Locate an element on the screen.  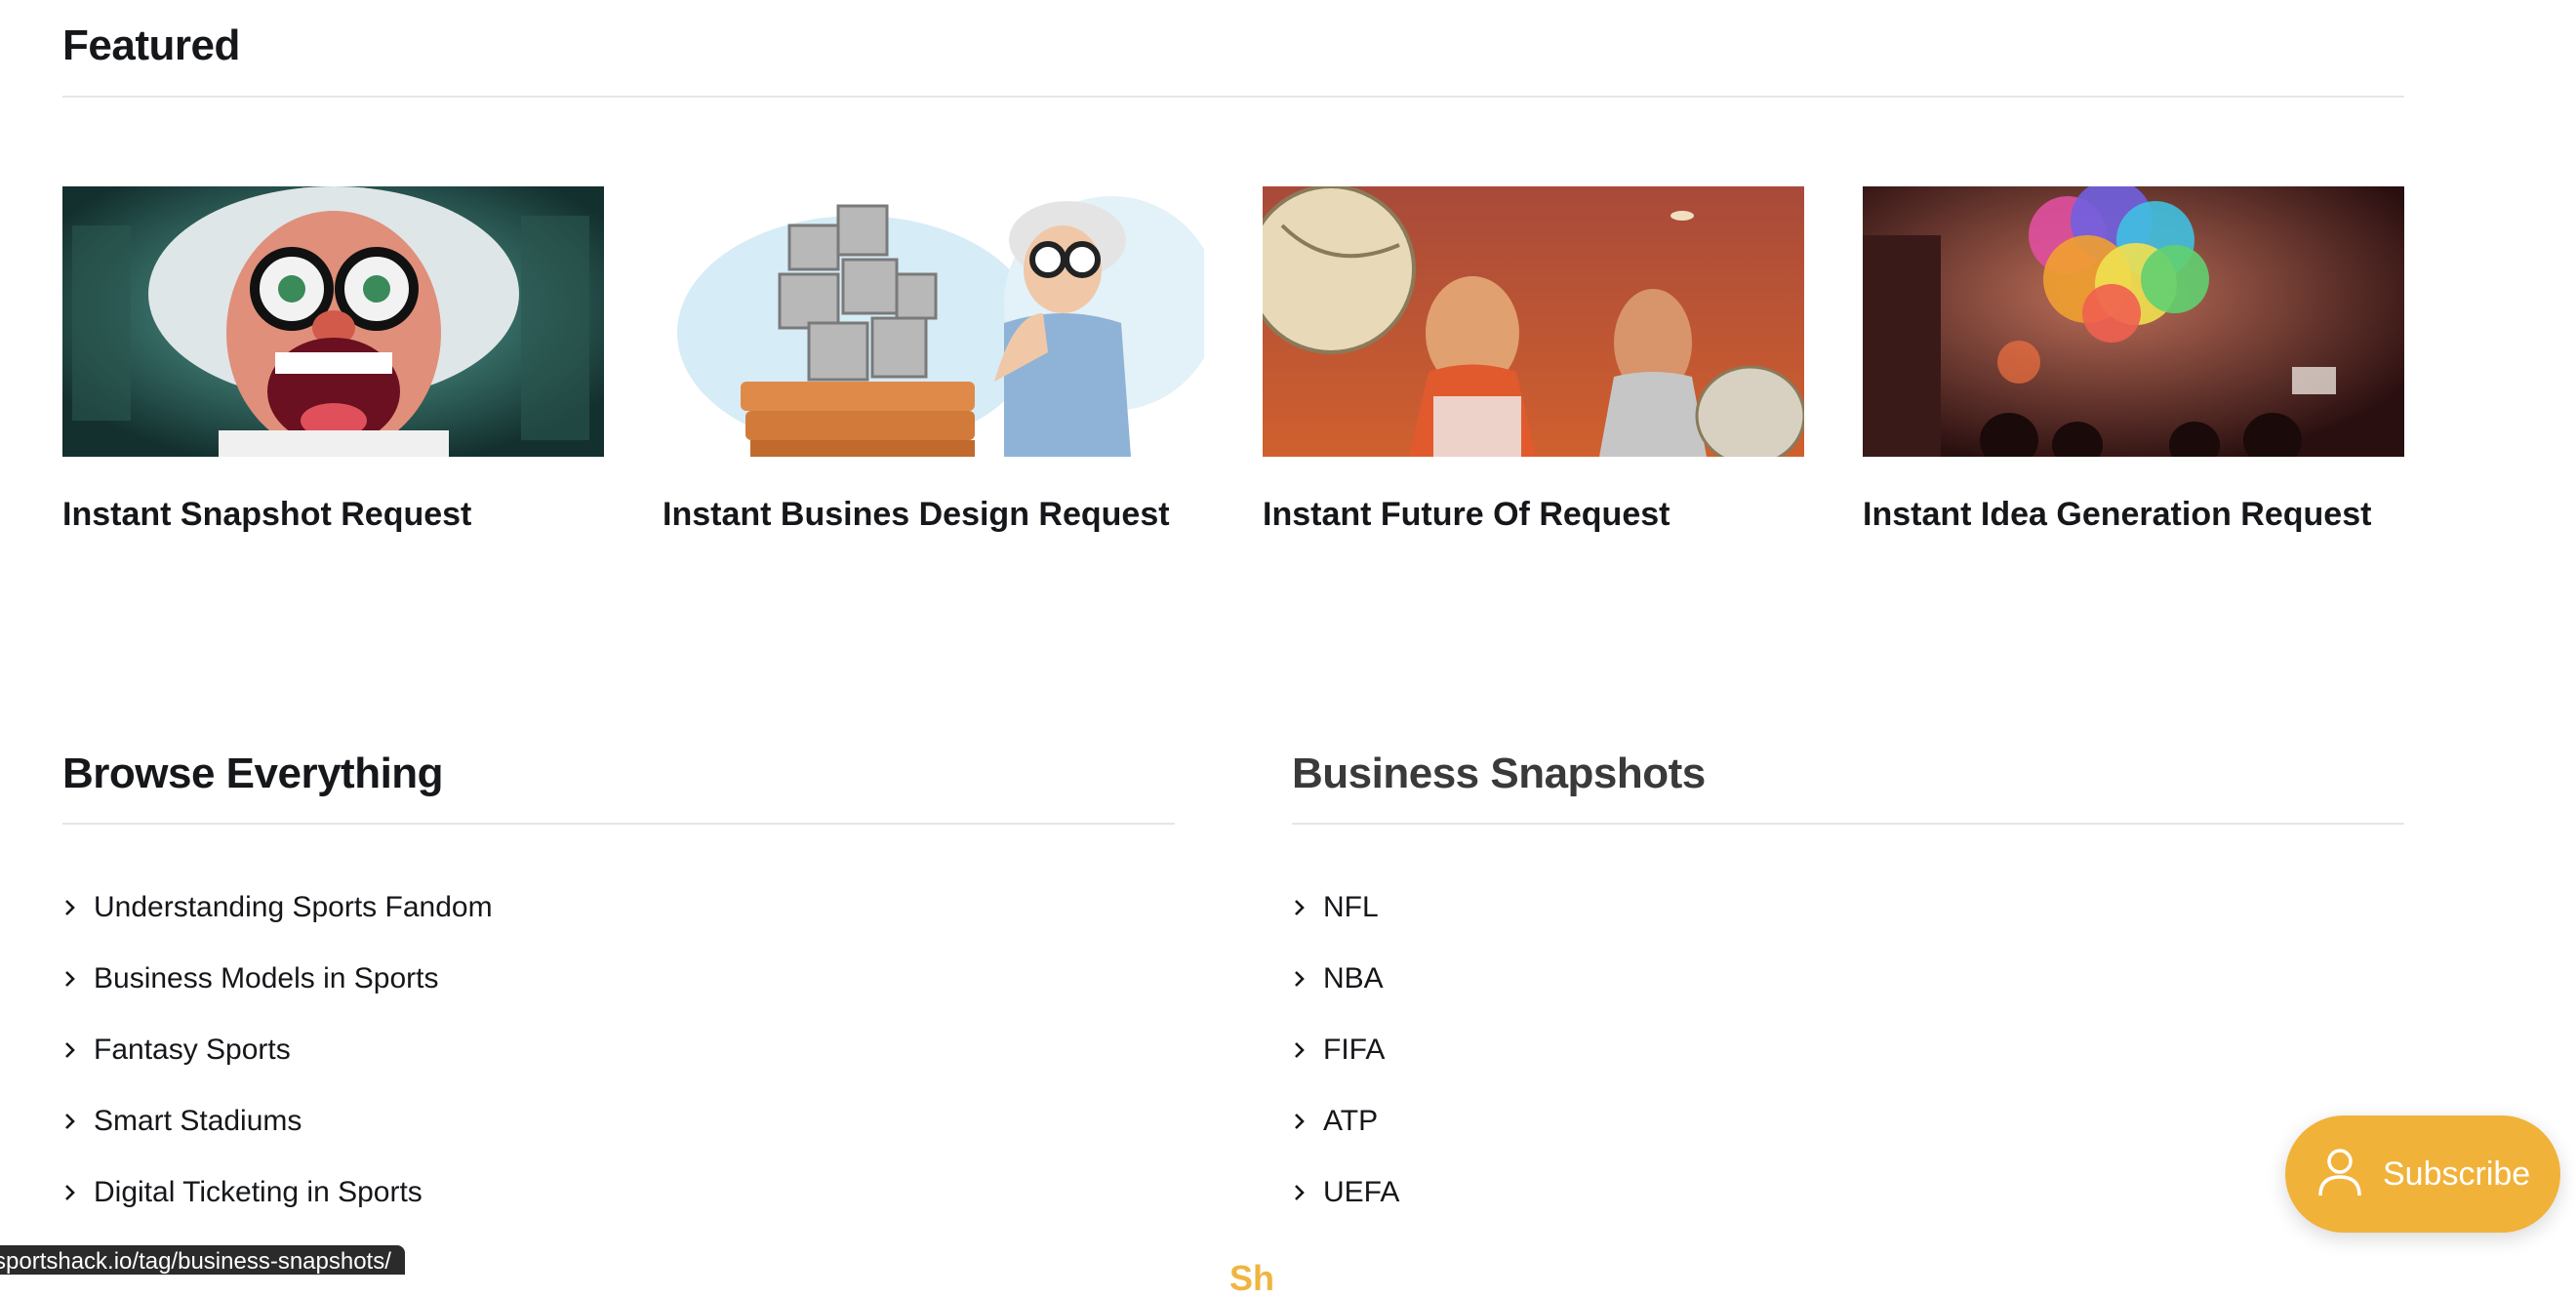
list-item-label: ATP is located at coordinates (1350, 1121).